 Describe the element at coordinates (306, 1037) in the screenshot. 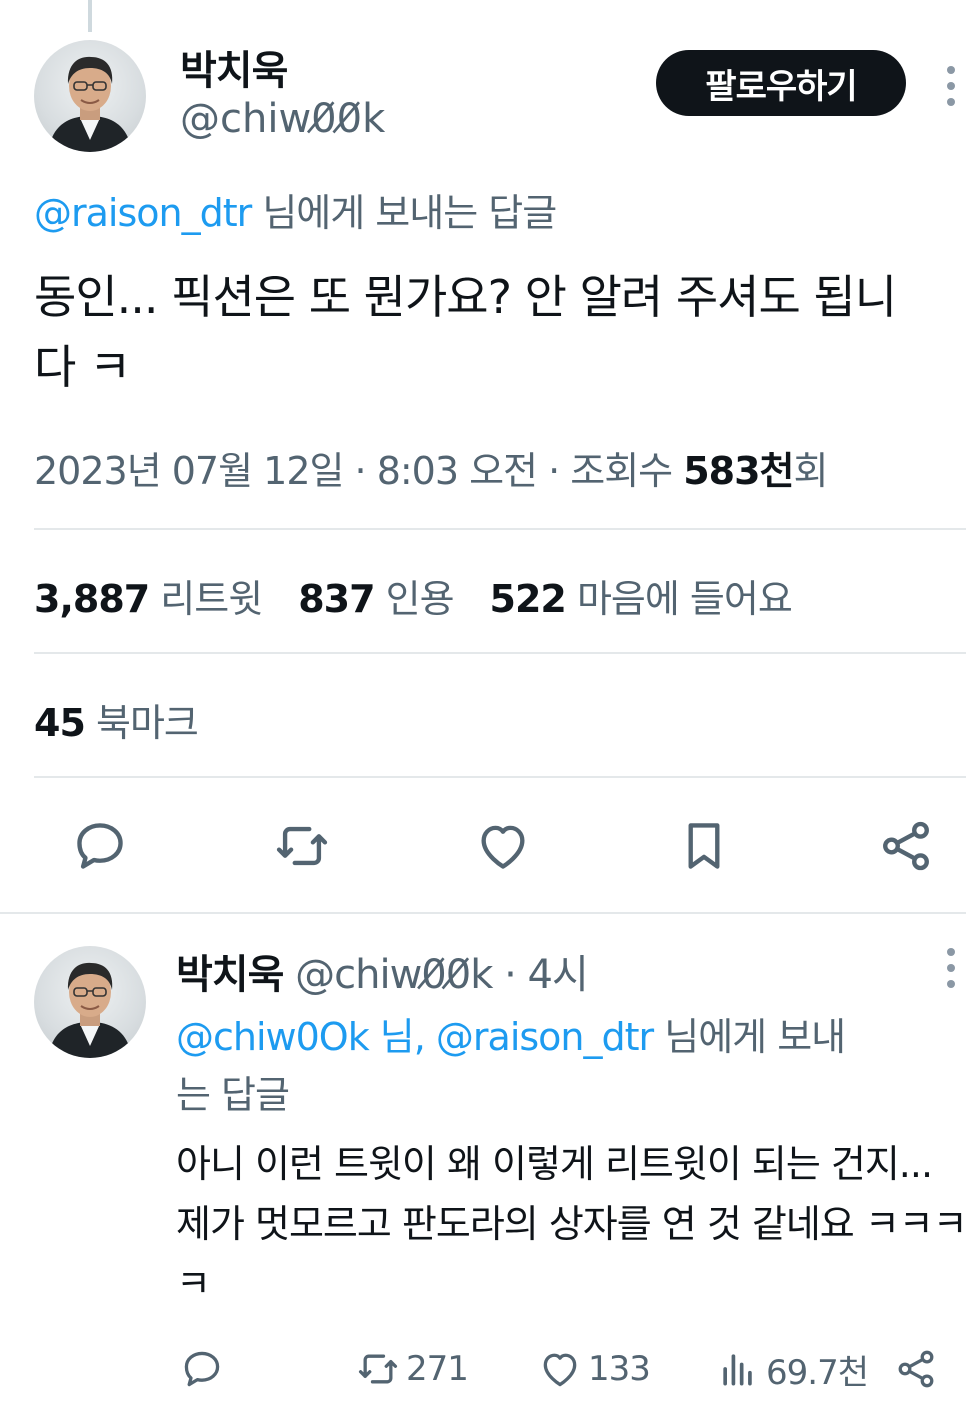

I see `reply-mention-1: @chiw0Ok 님,` at that location.